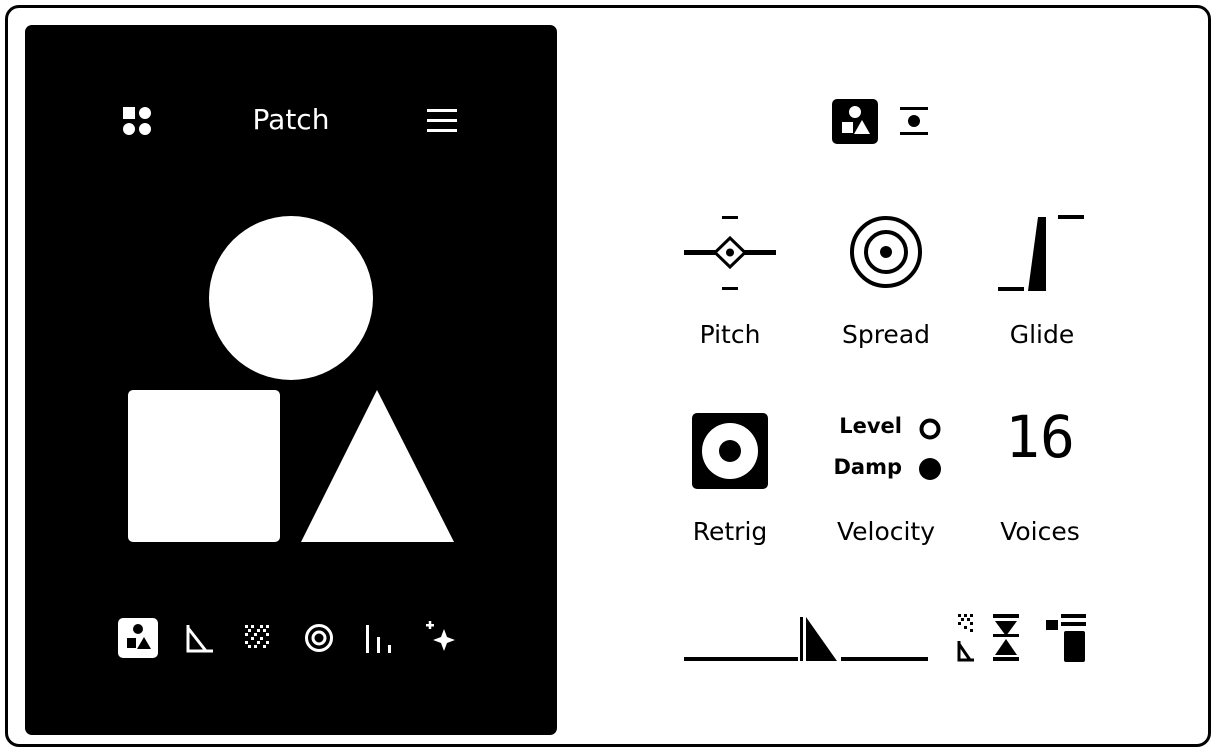 The height and width of the screenshot is (749, 1213). I want to click on nav-envelope-icon, so click(200, 639).